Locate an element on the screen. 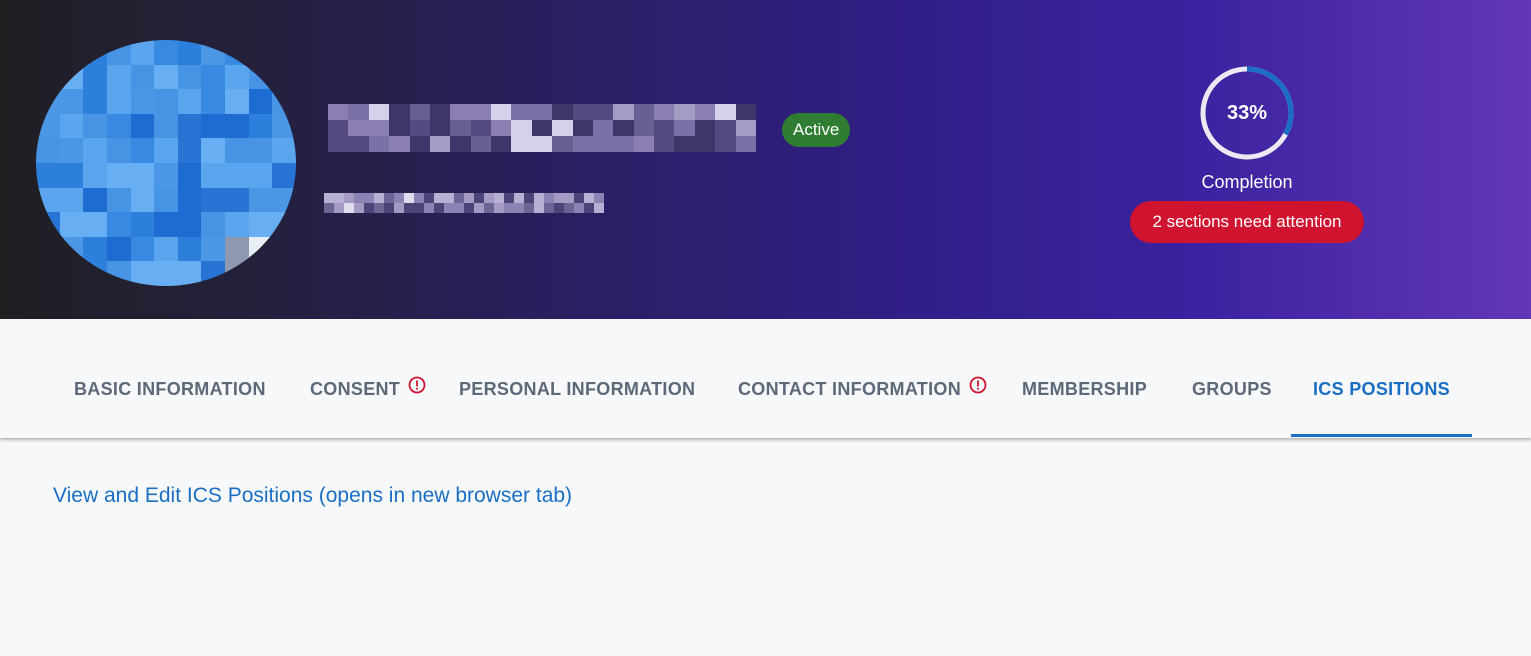 The image size is (1531, 656). completion-label: Completion is located at coordinates (1247, 182).